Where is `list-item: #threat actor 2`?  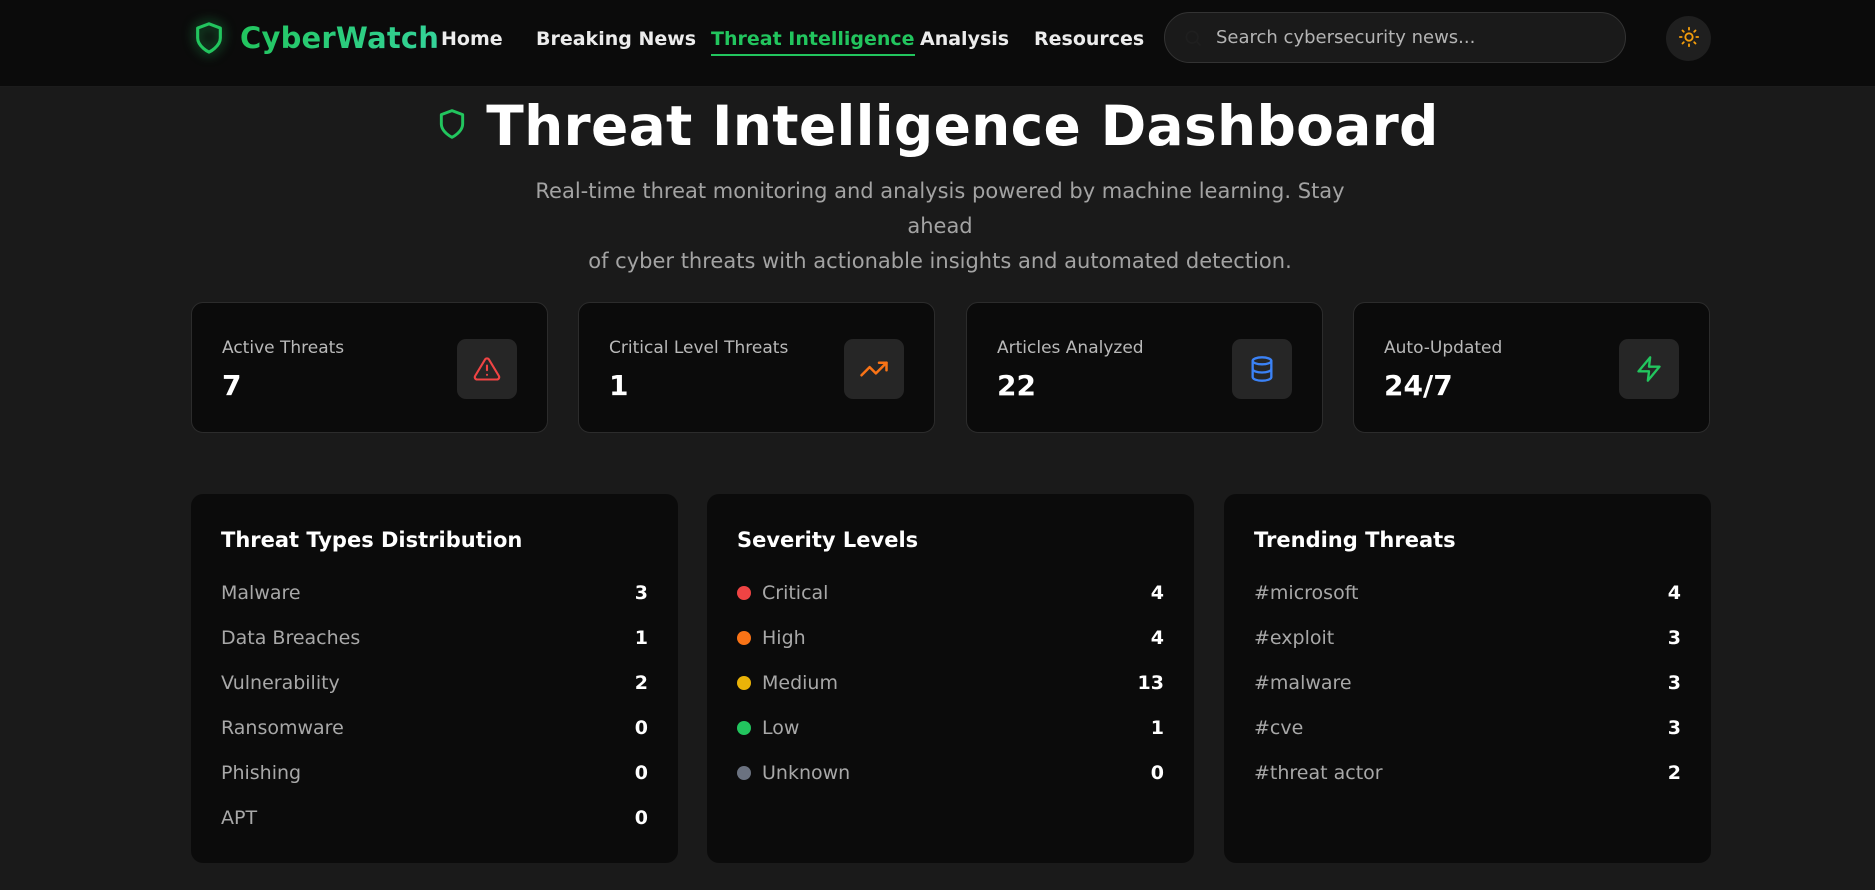
list-item: #threat actor 2 is located at coordinates (1467, 772).